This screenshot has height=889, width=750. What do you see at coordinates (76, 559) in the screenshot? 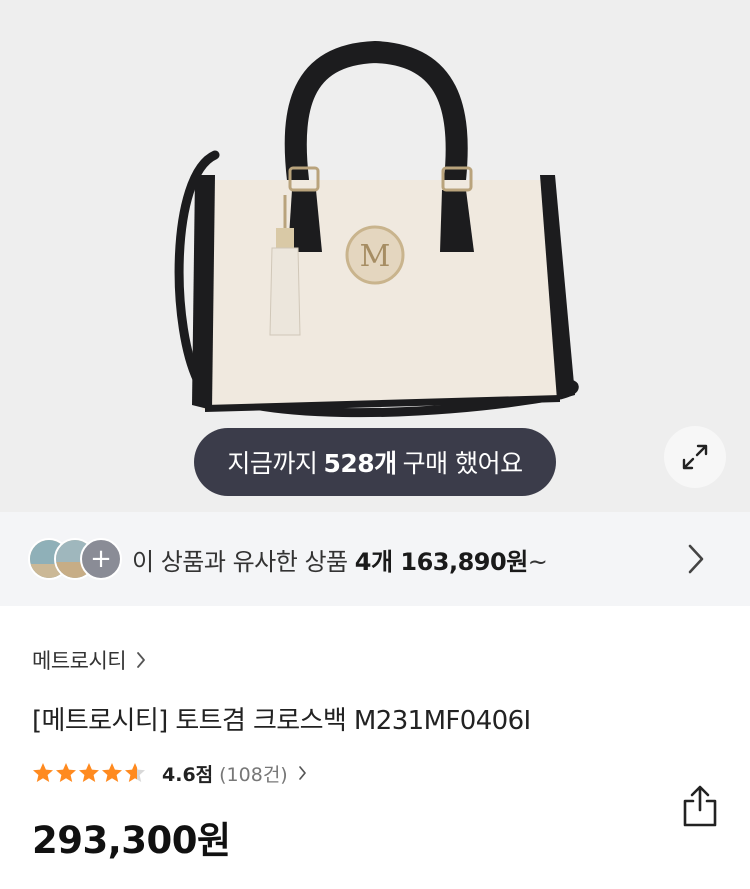
I see `similar-thumbnails: +` at bounding box center [76, 559].